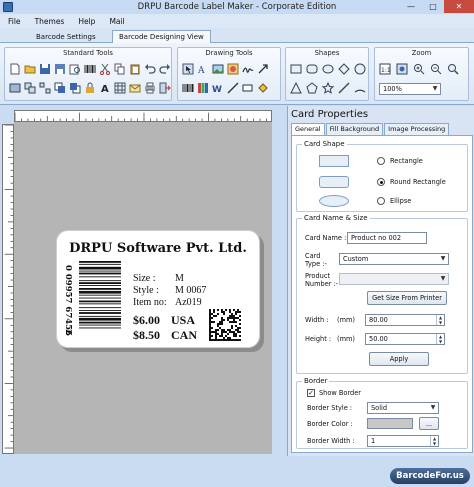 The height and width of the screenshot is (487, 474). I want to click on apply-button: Apply, so click(399, 359).